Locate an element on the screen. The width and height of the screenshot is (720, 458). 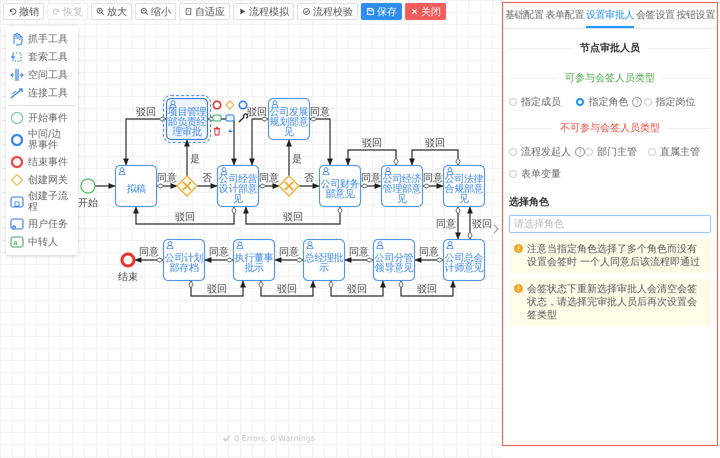
event-label: 开始 is located at coordinates (88, 203).